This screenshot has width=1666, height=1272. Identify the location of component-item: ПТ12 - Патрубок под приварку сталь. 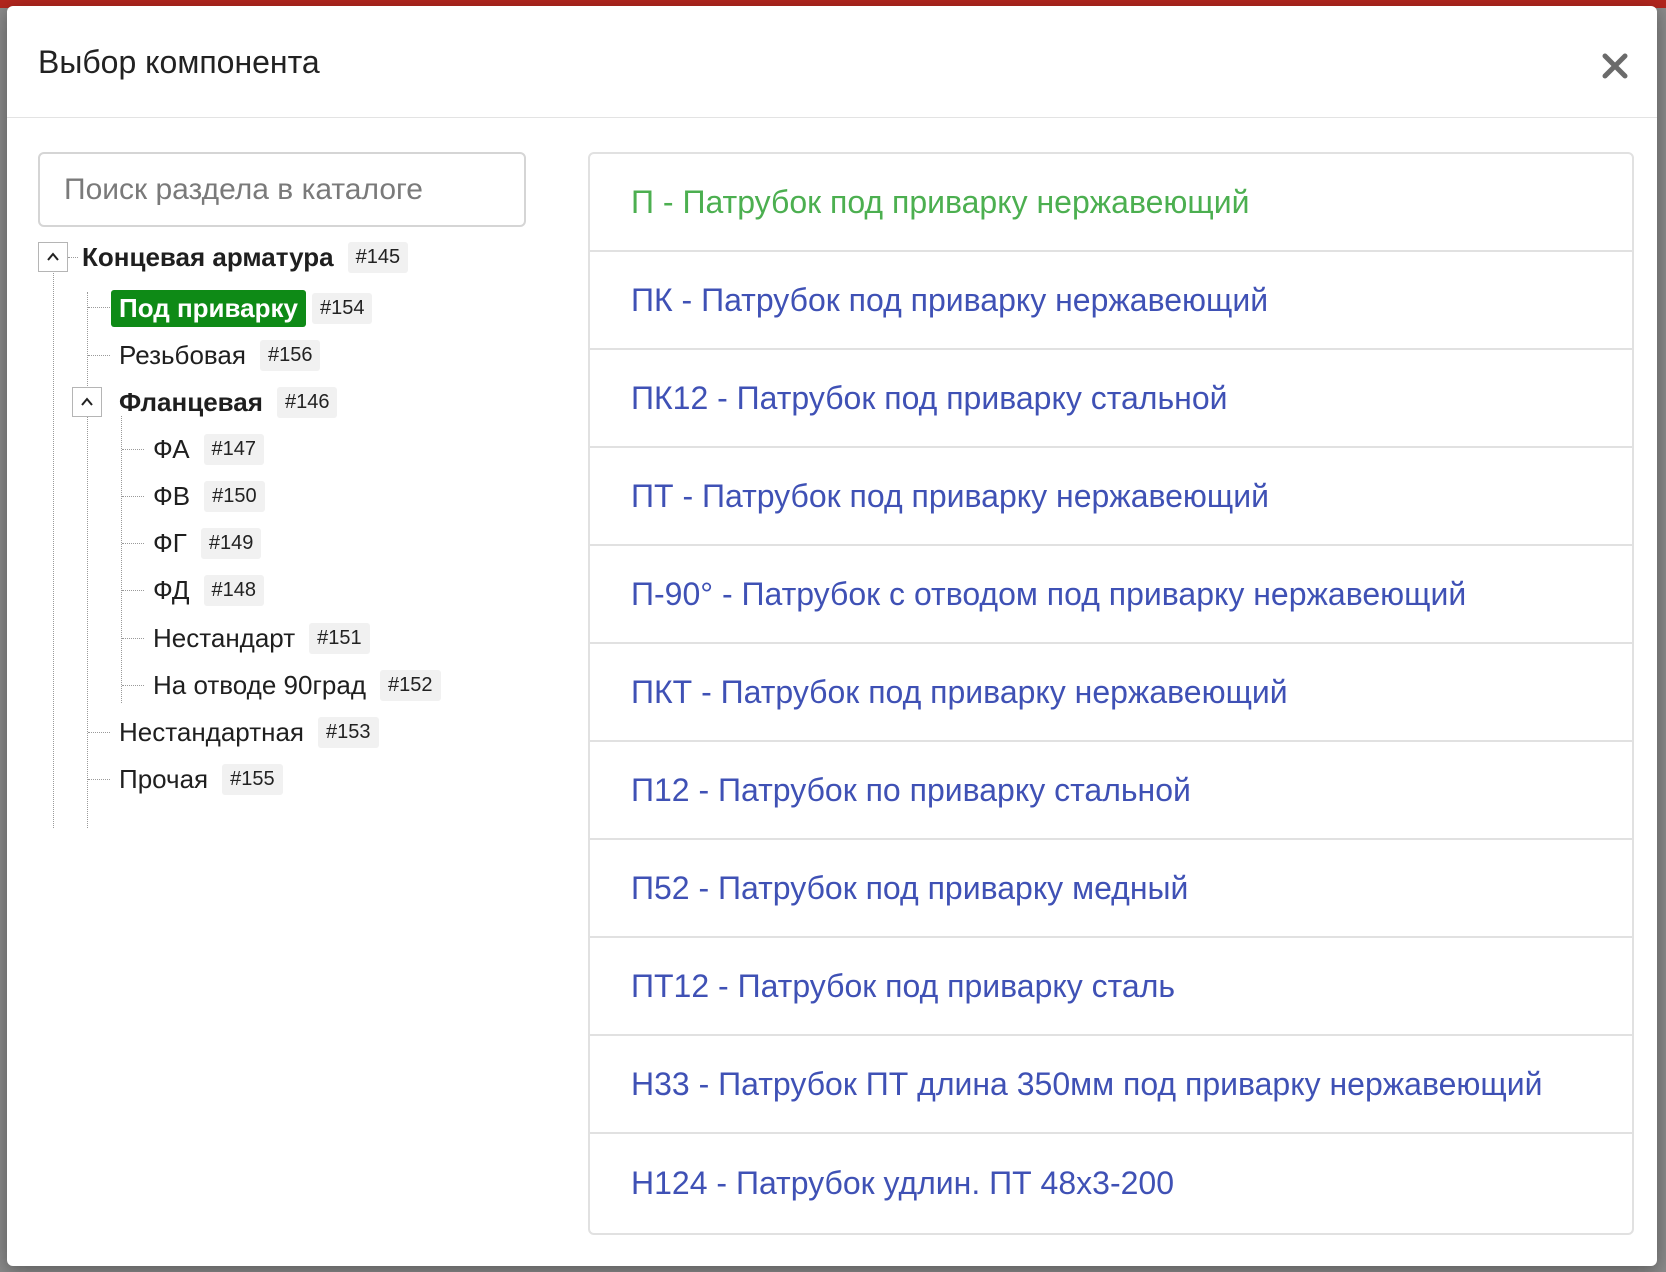
(1111, 987).